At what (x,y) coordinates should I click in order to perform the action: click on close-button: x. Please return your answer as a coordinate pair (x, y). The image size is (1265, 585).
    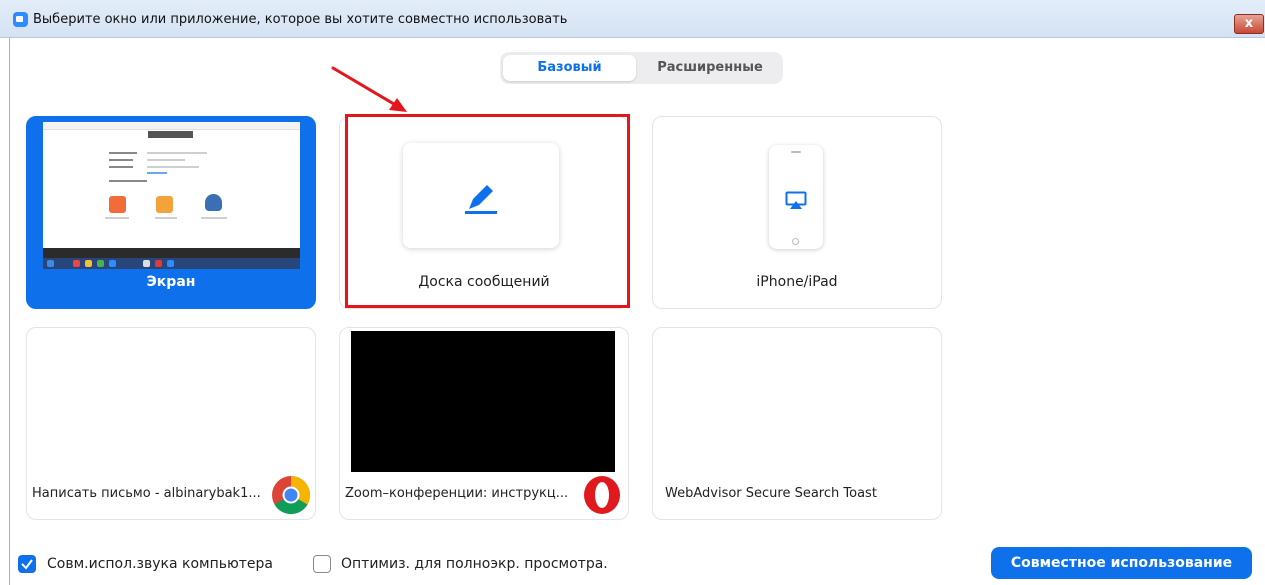
    Looking at the image, I should click on (1249, 24).